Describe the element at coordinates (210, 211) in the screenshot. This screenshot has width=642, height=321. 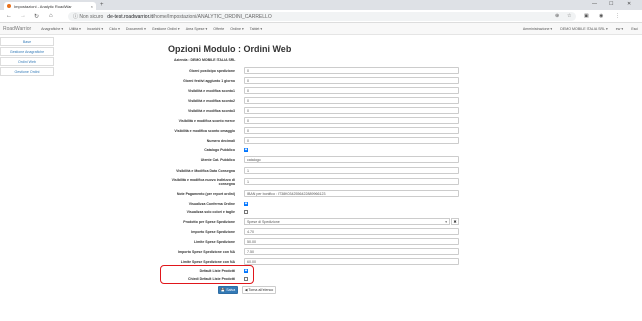
I see `field-label: Visualizza solo colori e taglie` at that location.